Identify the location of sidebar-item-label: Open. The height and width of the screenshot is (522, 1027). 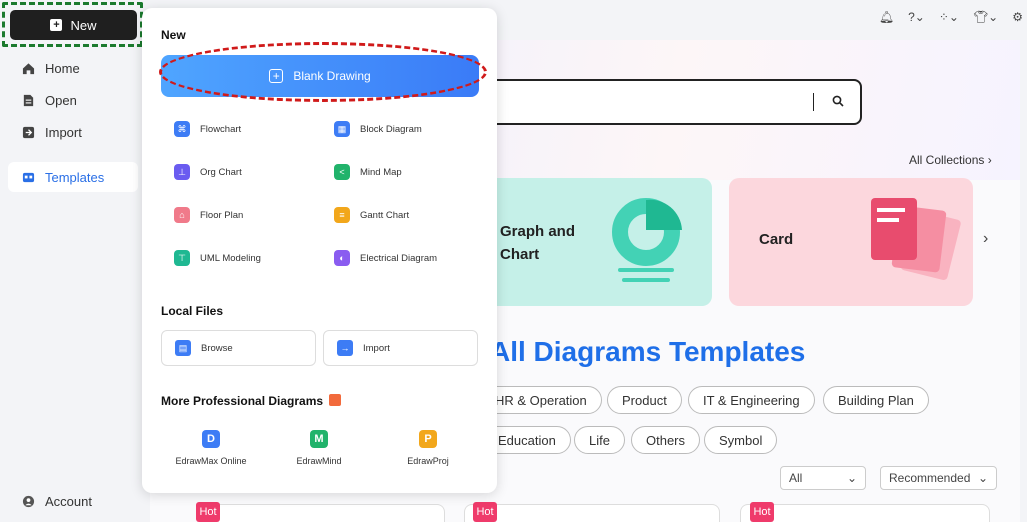
(61, 100).